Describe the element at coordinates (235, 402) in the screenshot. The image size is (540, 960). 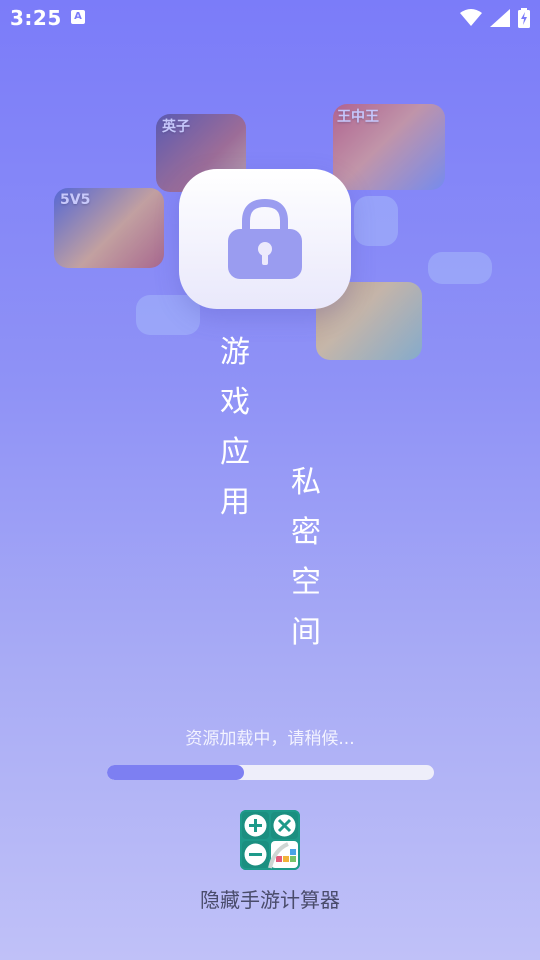
I see `headline-char: 戏` at that location.